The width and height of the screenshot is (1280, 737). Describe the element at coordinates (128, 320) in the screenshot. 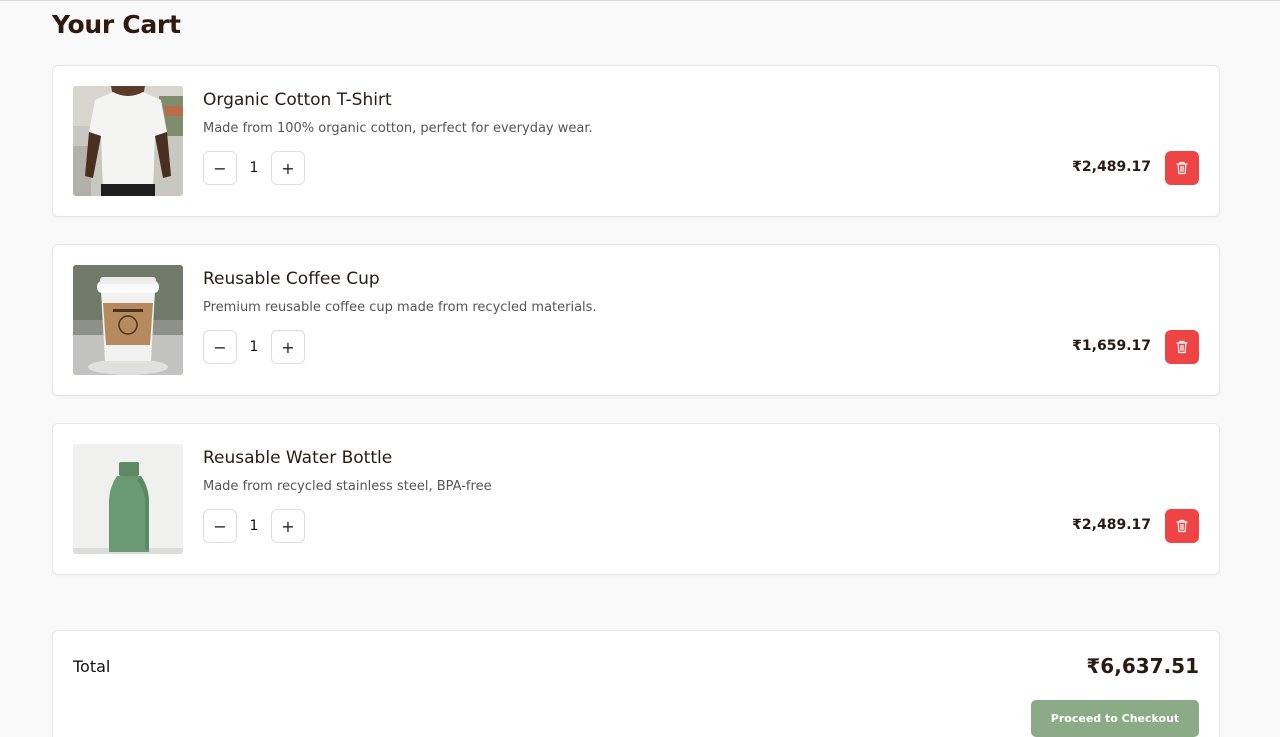

I see `coffee-cup-image` at that location.